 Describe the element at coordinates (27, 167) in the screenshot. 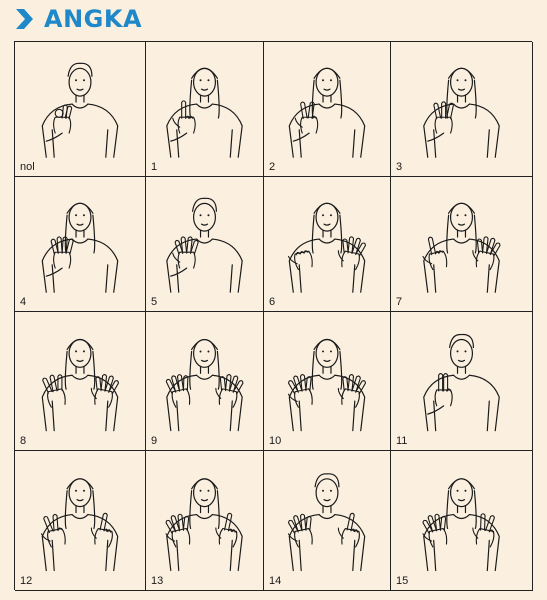

I see `sign-number-label: nol` at that location.